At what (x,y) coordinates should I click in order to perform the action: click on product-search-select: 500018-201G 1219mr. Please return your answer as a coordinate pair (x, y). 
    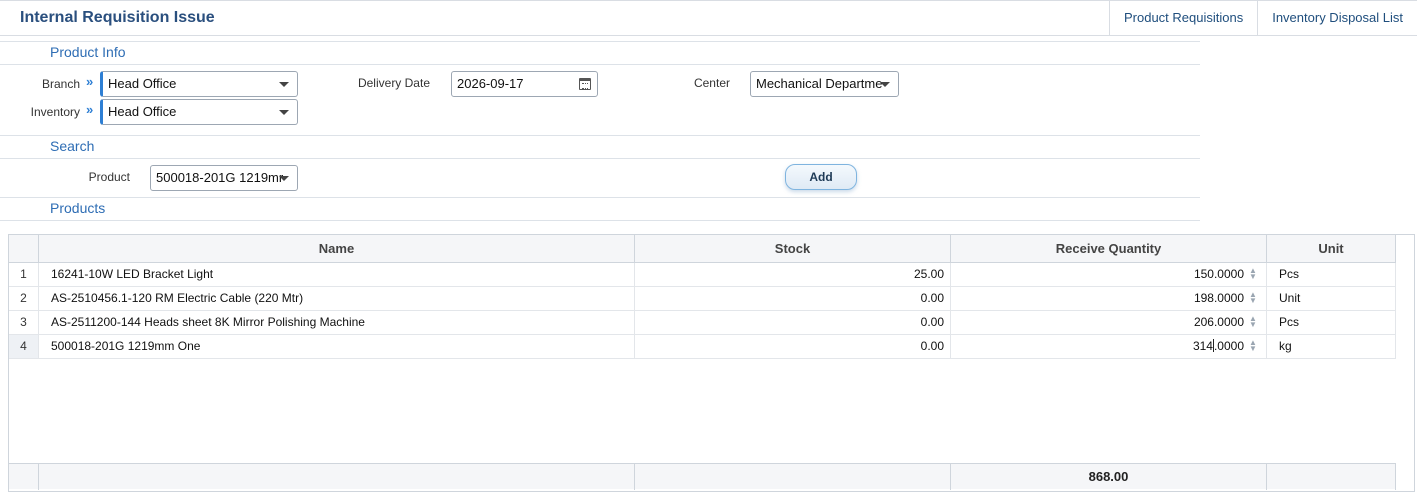
    Looking at the image, I should click on (224, 178).